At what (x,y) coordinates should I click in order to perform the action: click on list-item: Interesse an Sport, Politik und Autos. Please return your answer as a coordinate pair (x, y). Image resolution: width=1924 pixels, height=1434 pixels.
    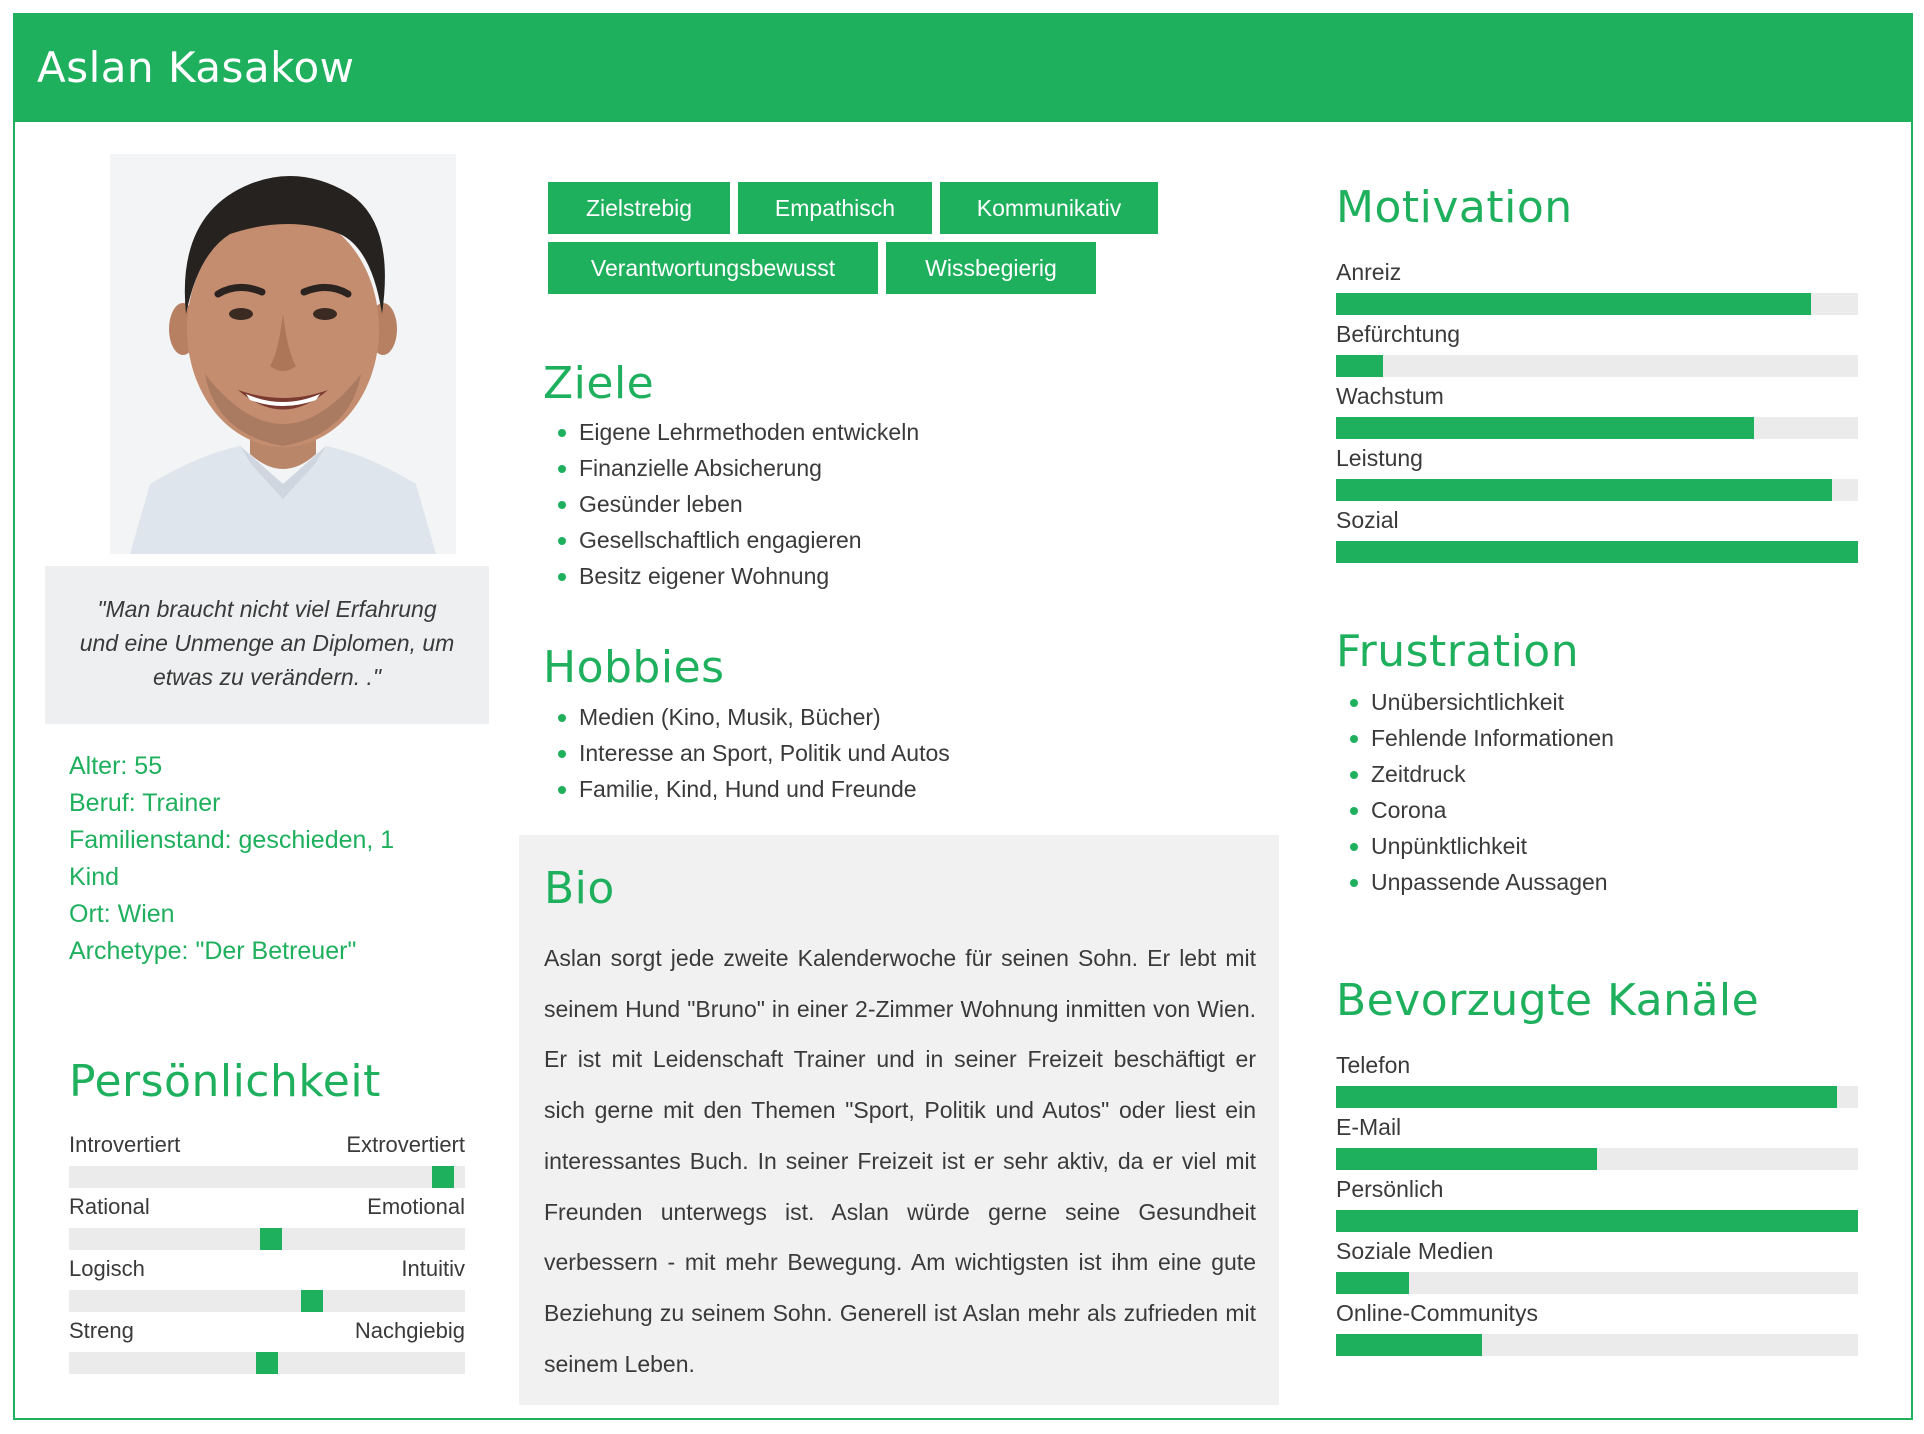
    Looking at the image, I should click on (815, 753).